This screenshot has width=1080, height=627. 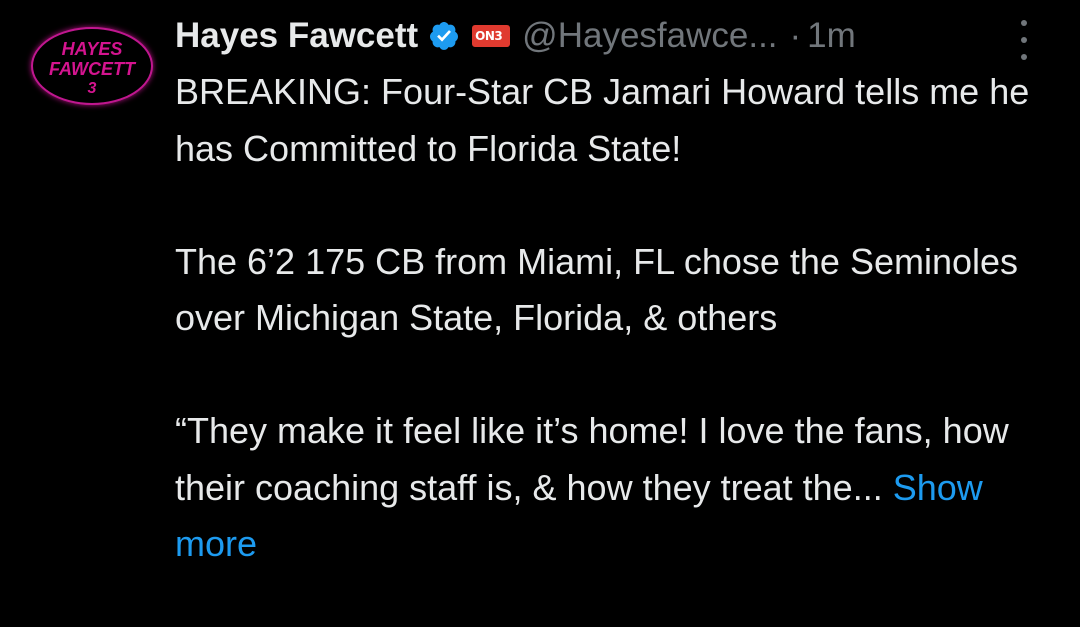 I want to click on avatar-line3: 3, so click(x=92, y=88).